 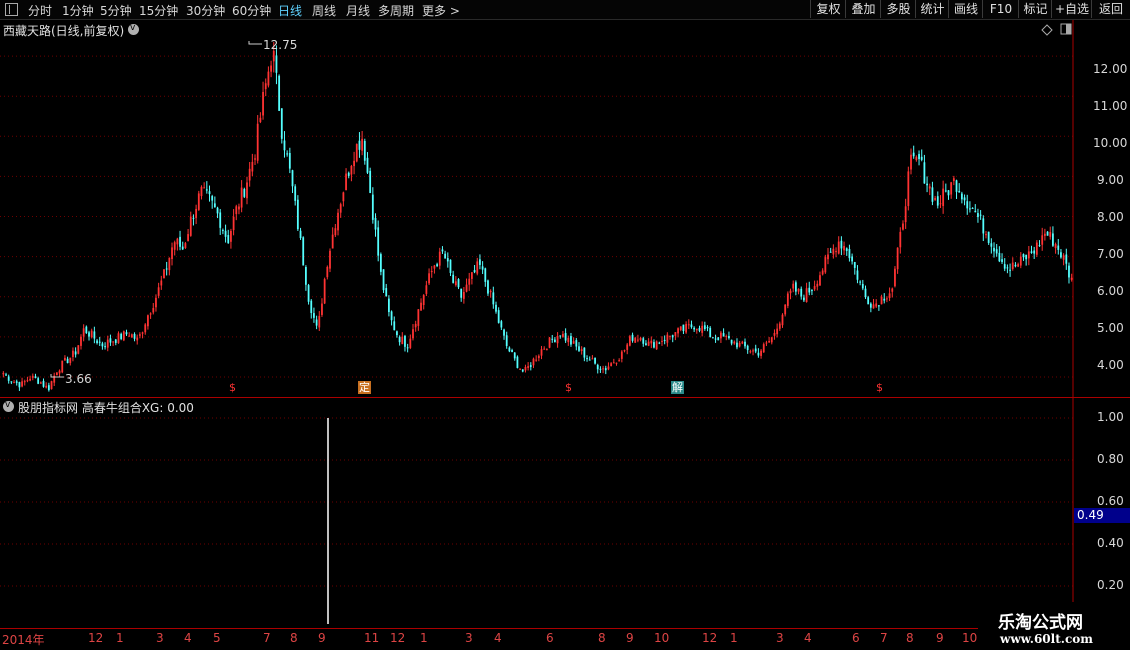 I want to click on y-tick-5: 5.00, so click(x=1110, y=328).